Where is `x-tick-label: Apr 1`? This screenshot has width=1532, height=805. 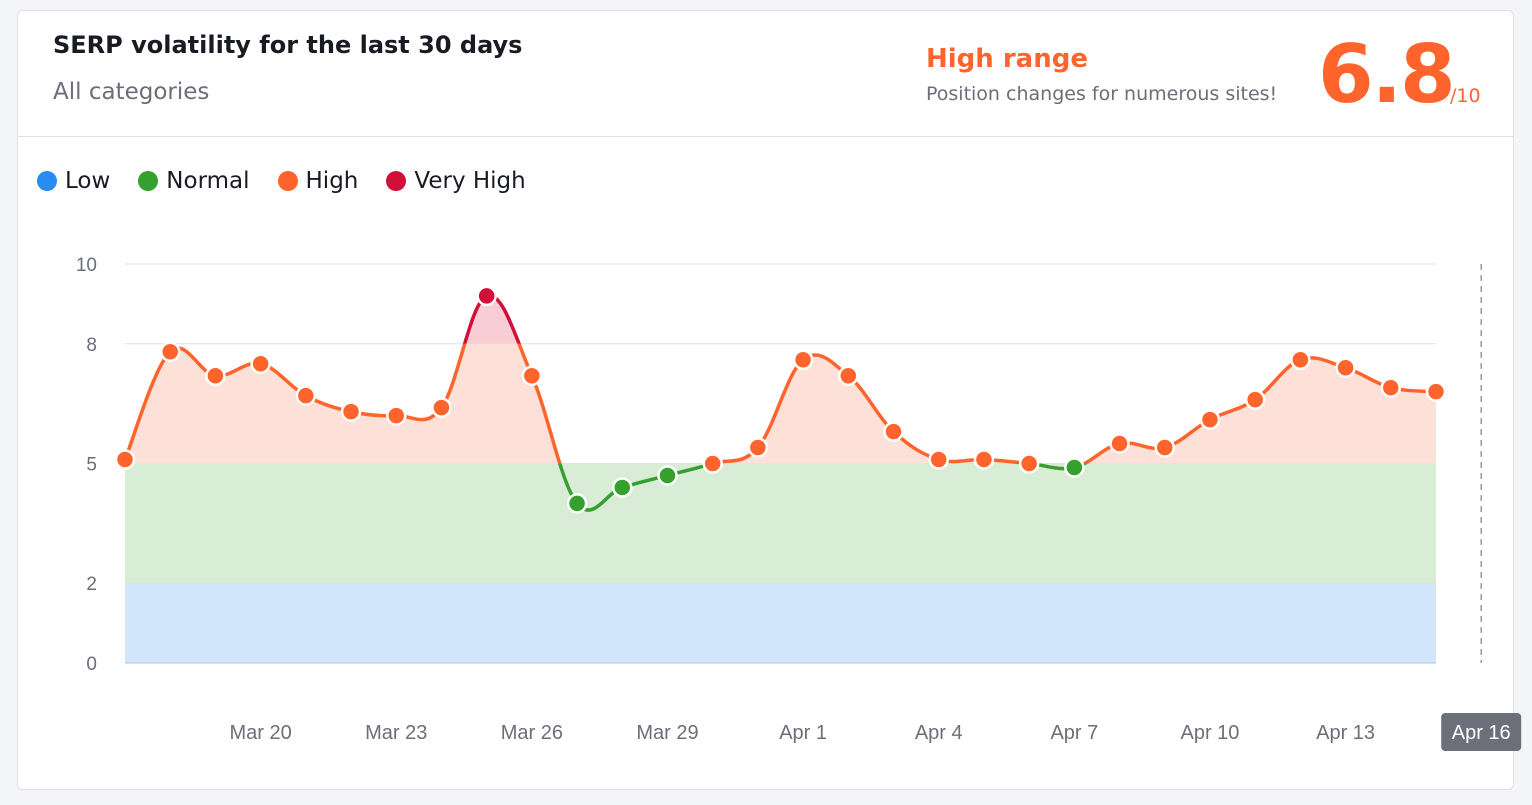
x-tick-label: Apr 1 is located at coordinates (803, 733).